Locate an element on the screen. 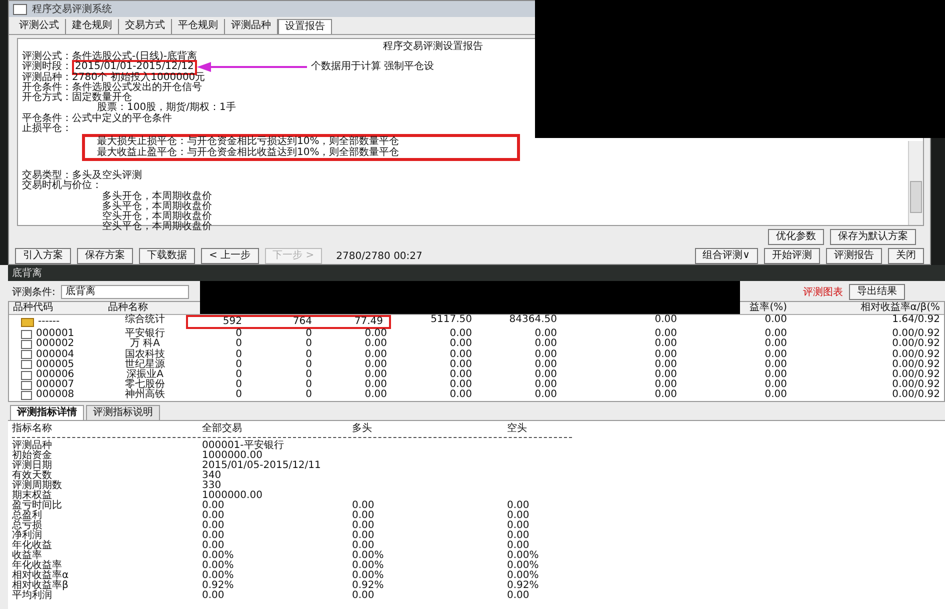 Image resolution: width=945 pixels, height=609 pixels. condition-label: 评测条件: is located at coordinates (34, 292).